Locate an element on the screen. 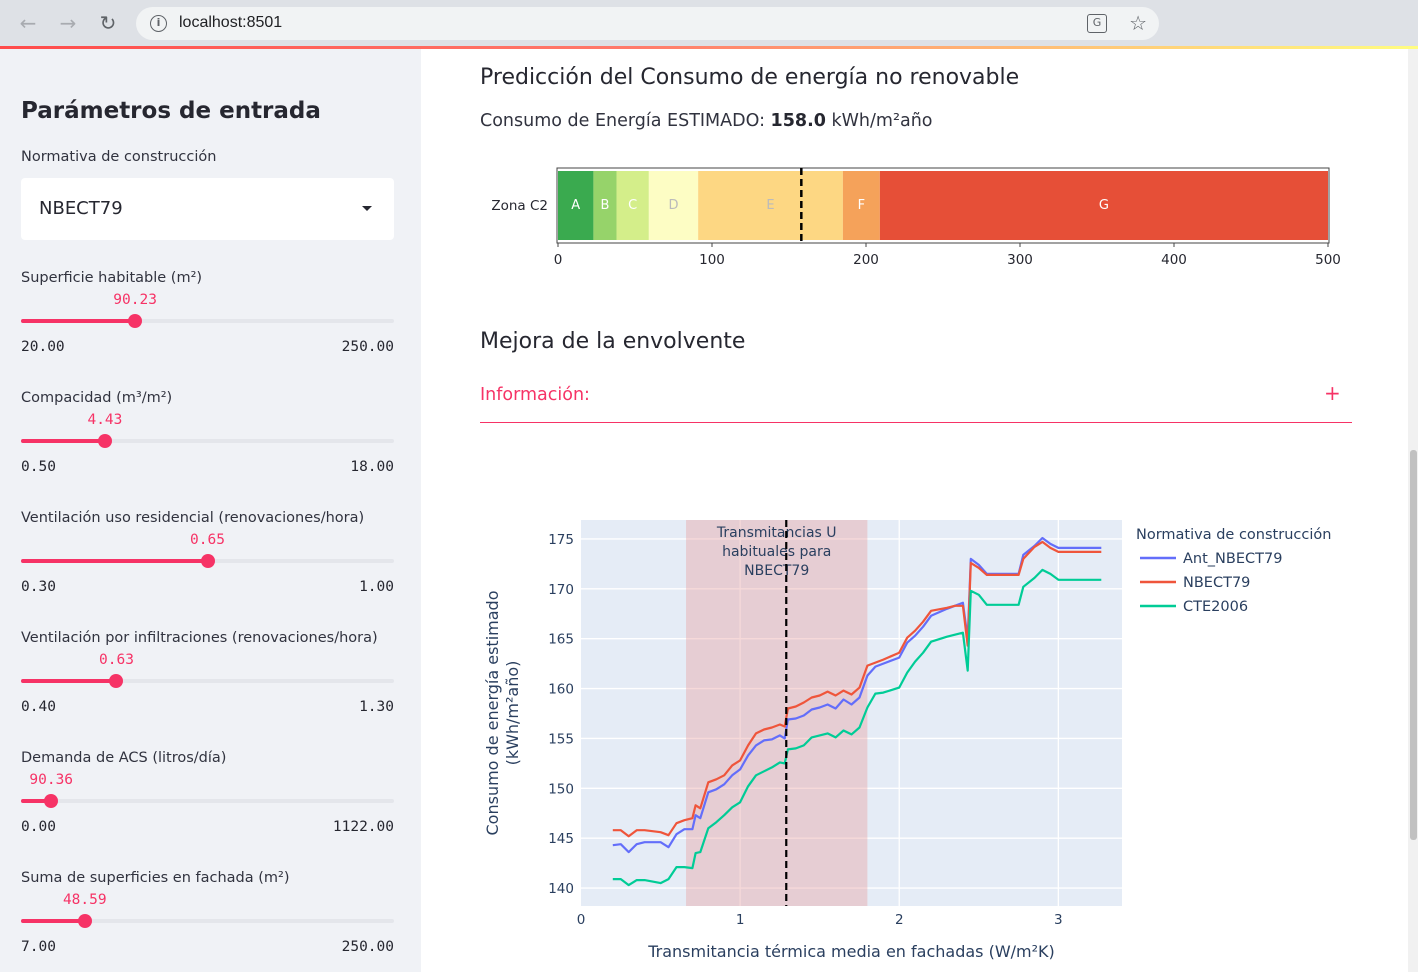 This screenshot has height=972, width=1418. slider-min: 0.00 is located at coordinates (38, 827).